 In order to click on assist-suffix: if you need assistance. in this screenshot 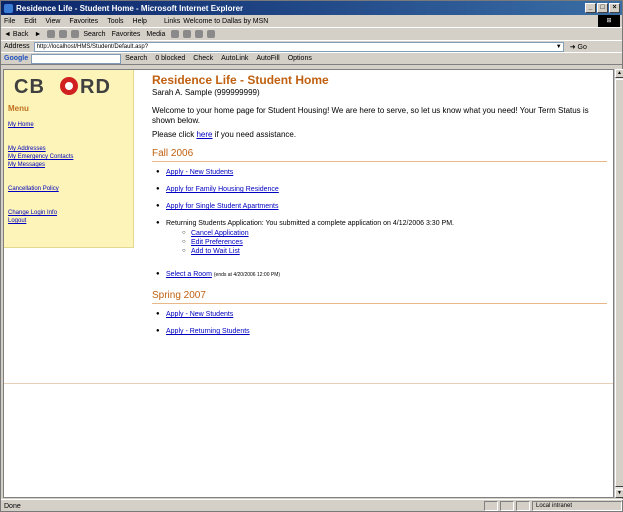, I will do `click(254, 134)`.